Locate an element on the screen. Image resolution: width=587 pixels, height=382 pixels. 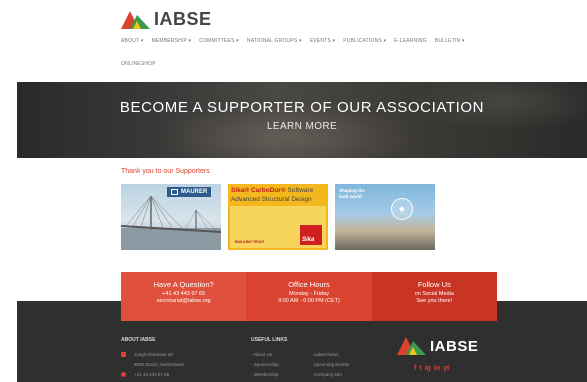
phone-icon is located at coordinates (123, 374).